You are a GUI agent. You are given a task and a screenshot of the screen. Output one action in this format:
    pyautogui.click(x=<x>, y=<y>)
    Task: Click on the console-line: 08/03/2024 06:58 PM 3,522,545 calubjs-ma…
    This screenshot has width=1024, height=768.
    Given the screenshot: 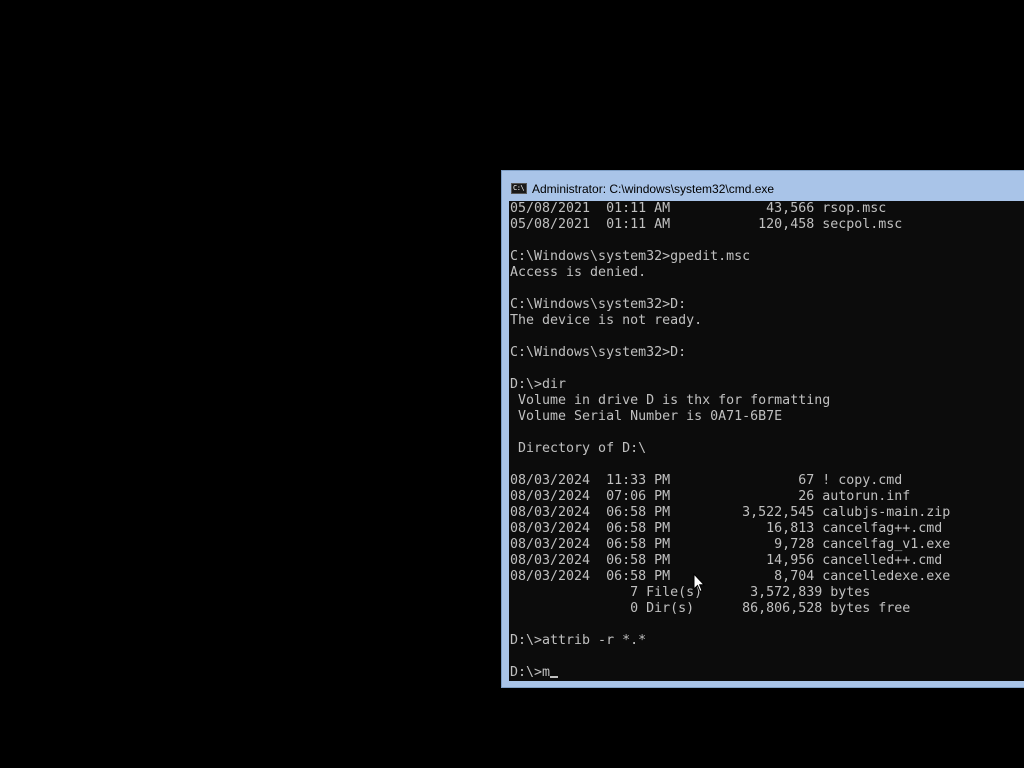 What is the action you would take?
    pyautogui.click(x=730, y=512)
    